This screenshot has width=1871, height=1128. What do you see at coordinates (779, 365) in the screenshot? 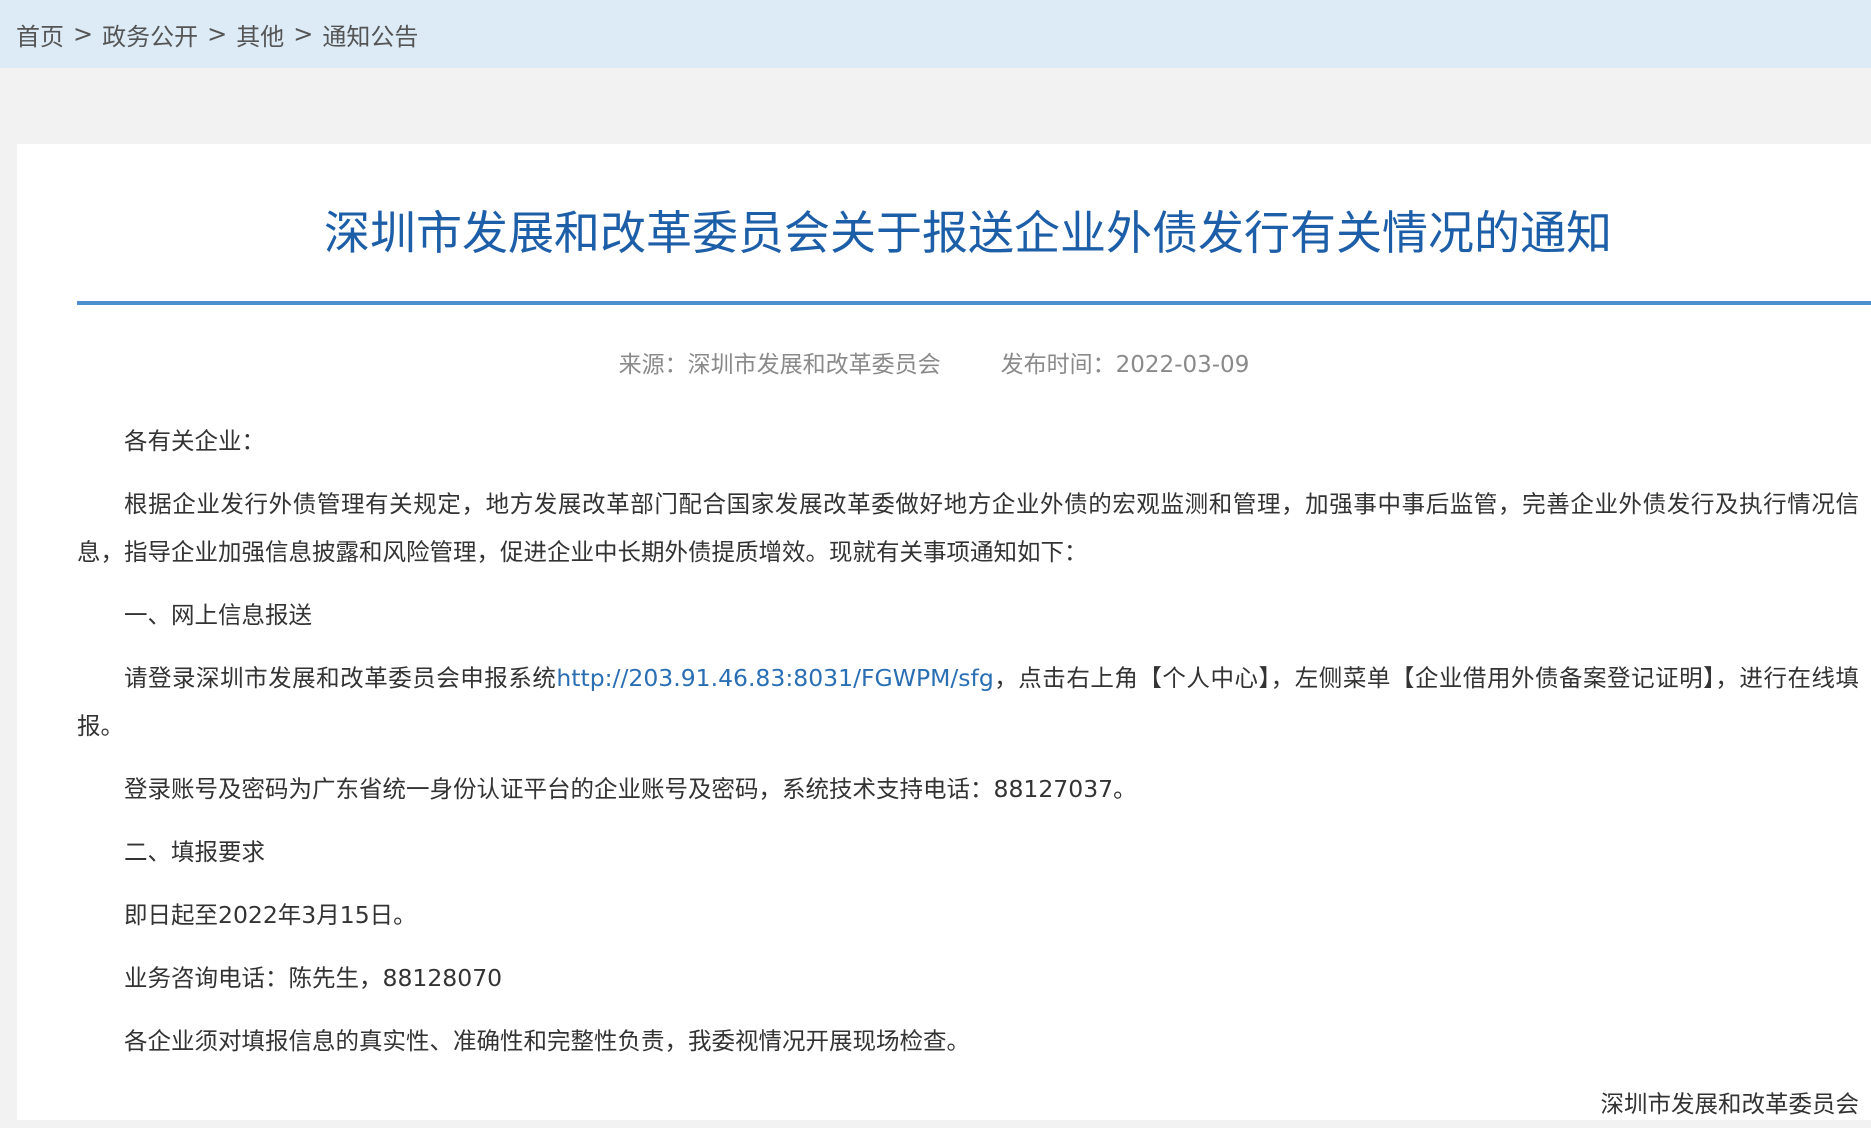
I see `article-source: 来源：深圳市发展和改革委员会` at bounding box center [779, 365].